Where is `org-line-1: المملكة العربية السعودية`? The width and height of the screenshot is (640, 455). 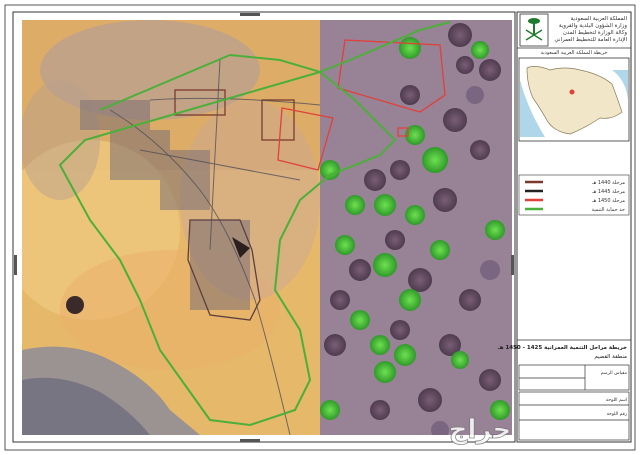 org-line-1: المملكة العربية السعودية is located at coordinates (599, 18).